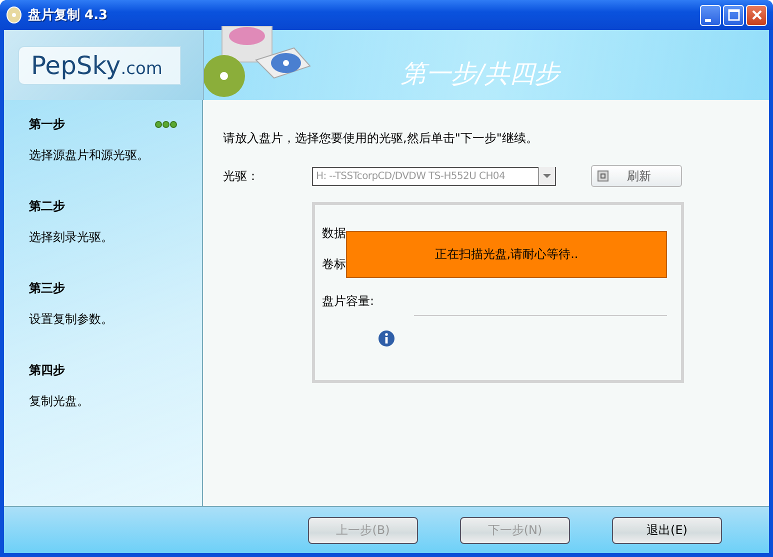 This screenshot has width=773, height=557. Describe the element at coordinates (59, 401) in the screenshot. I see `step-description: 复制光盘。` at that location.